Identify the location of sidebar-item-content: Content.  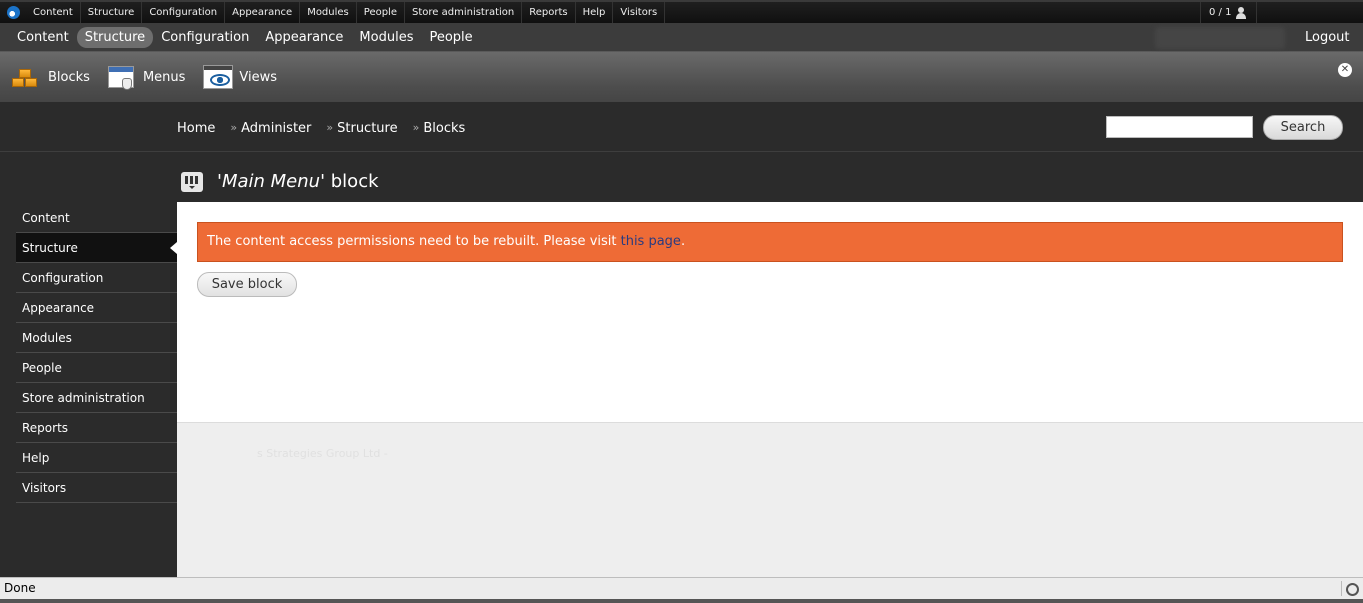
(96, 218).